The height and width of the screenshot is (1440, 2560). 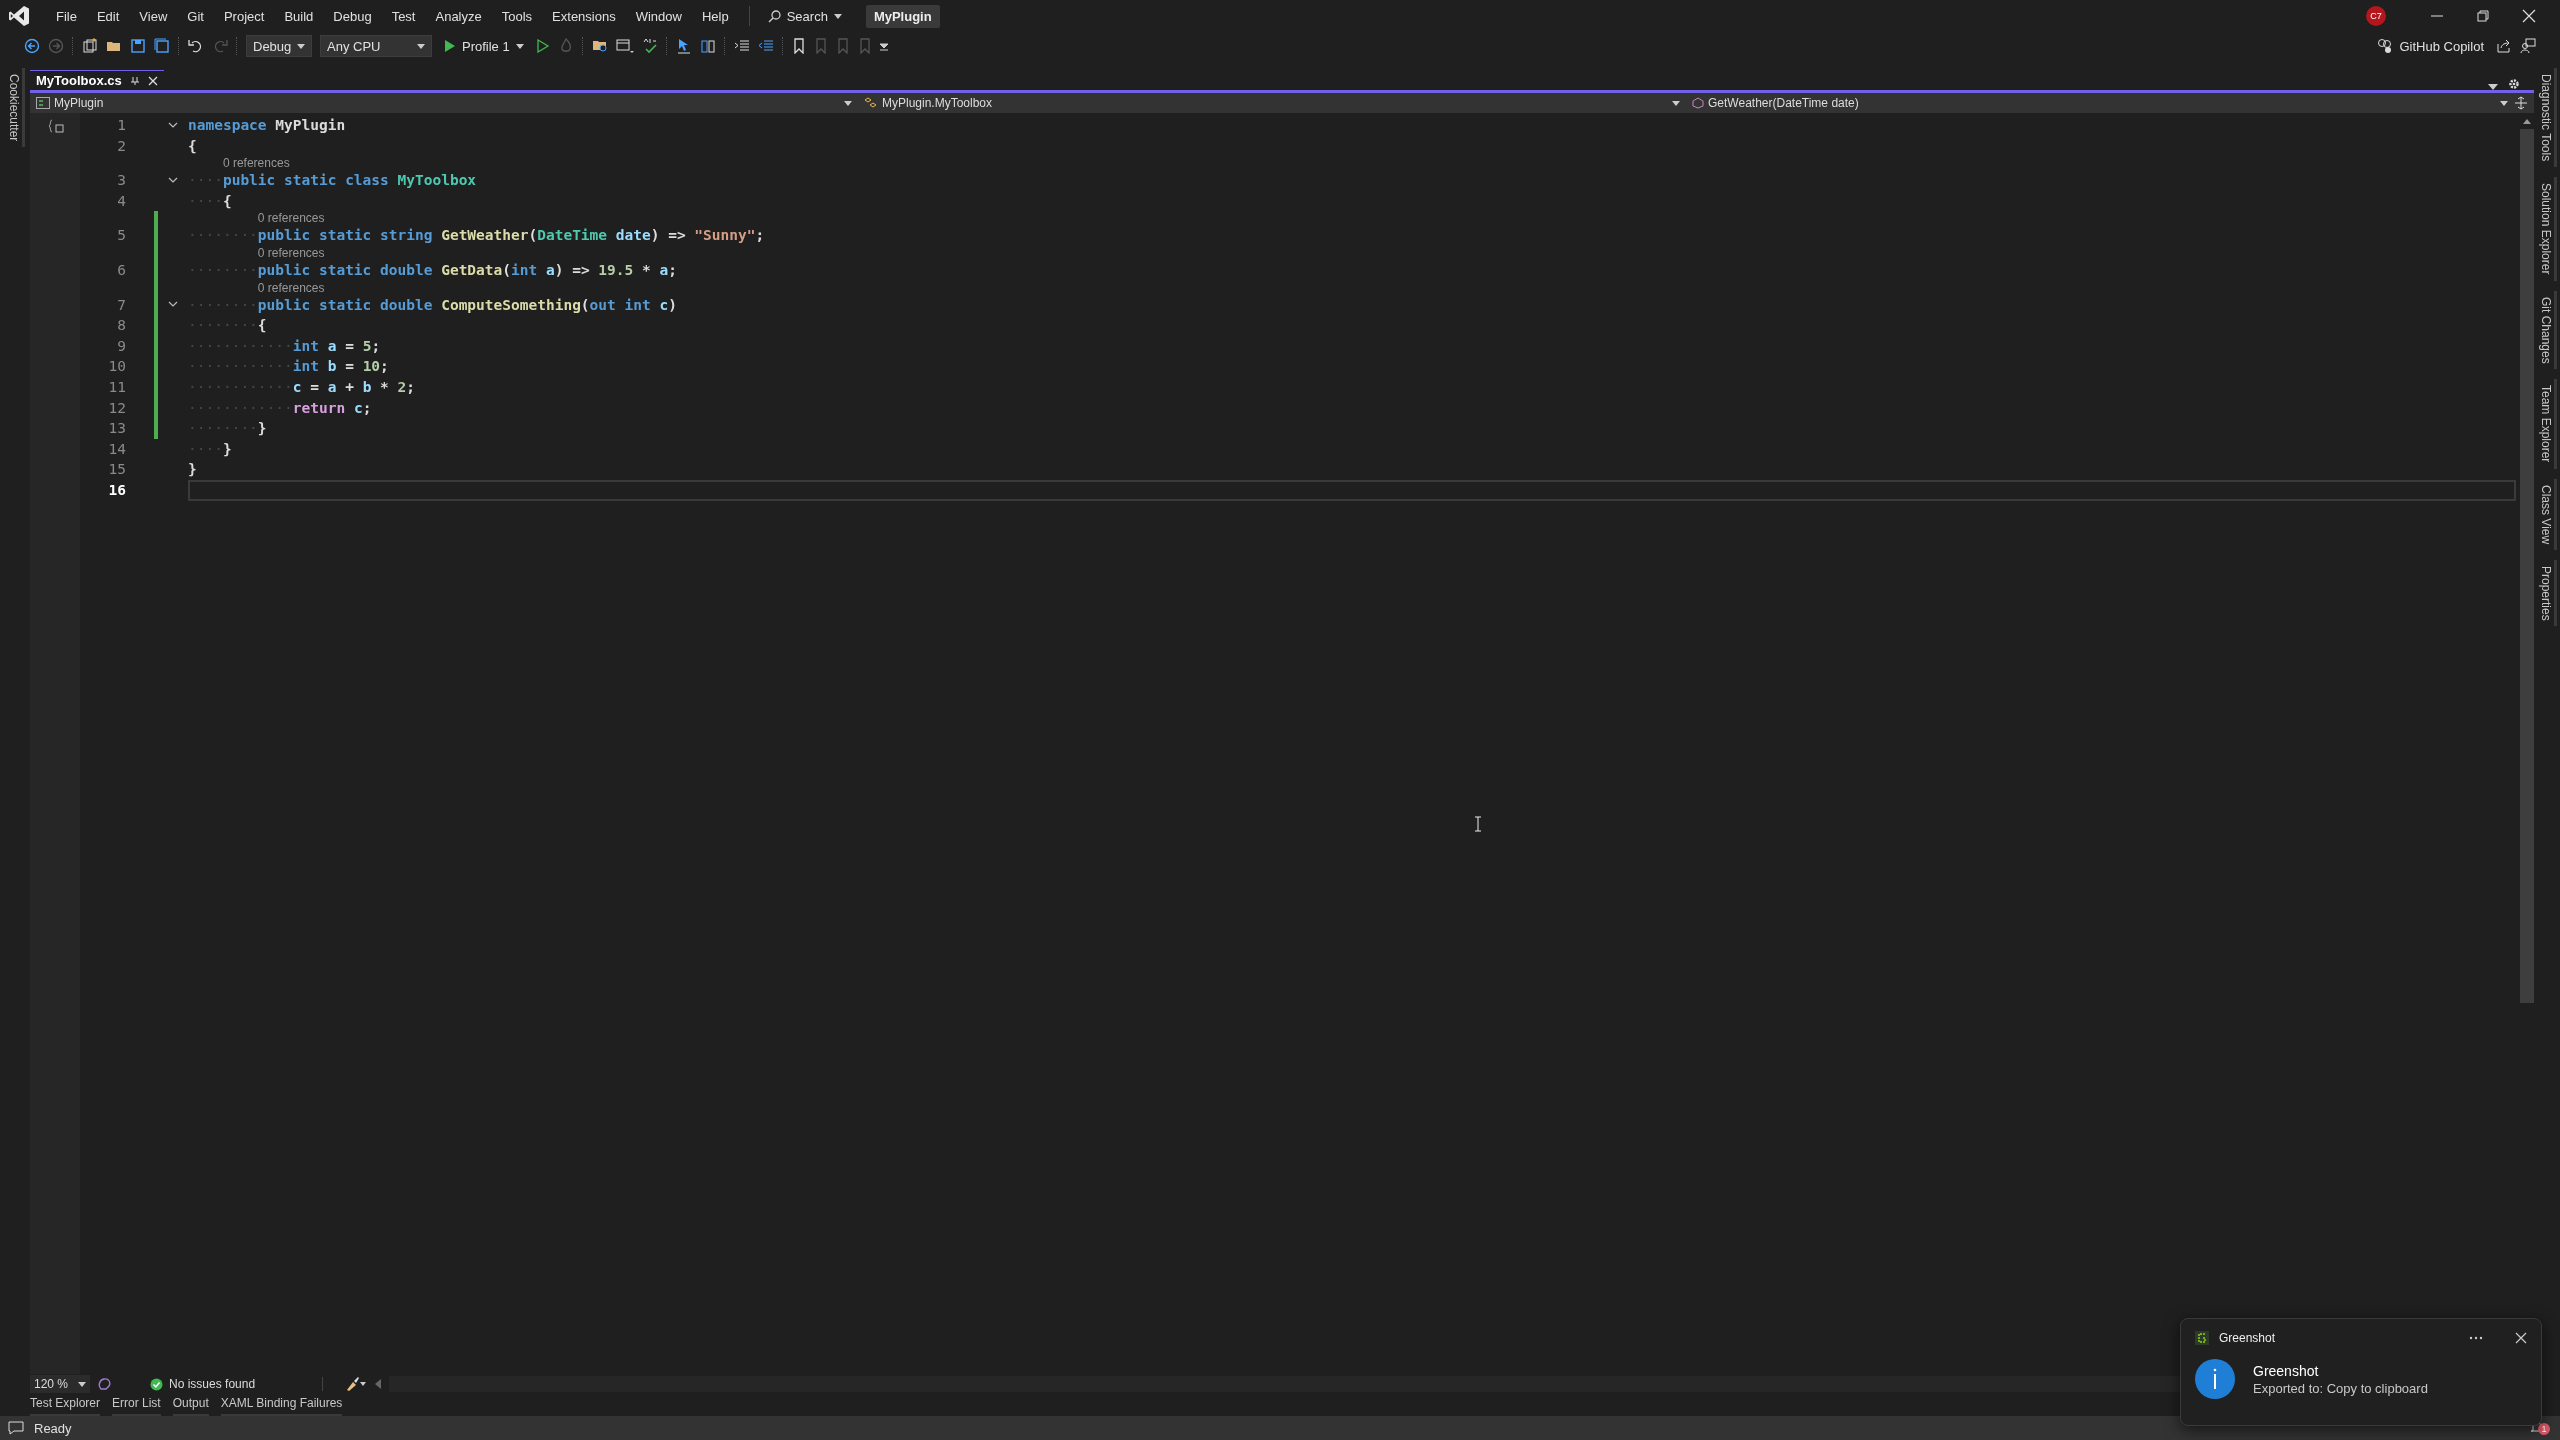 What do you see at coordinates (43, 103) in the screenshot?
I see `csharp-project-icon` at bounding box center [43, 103].